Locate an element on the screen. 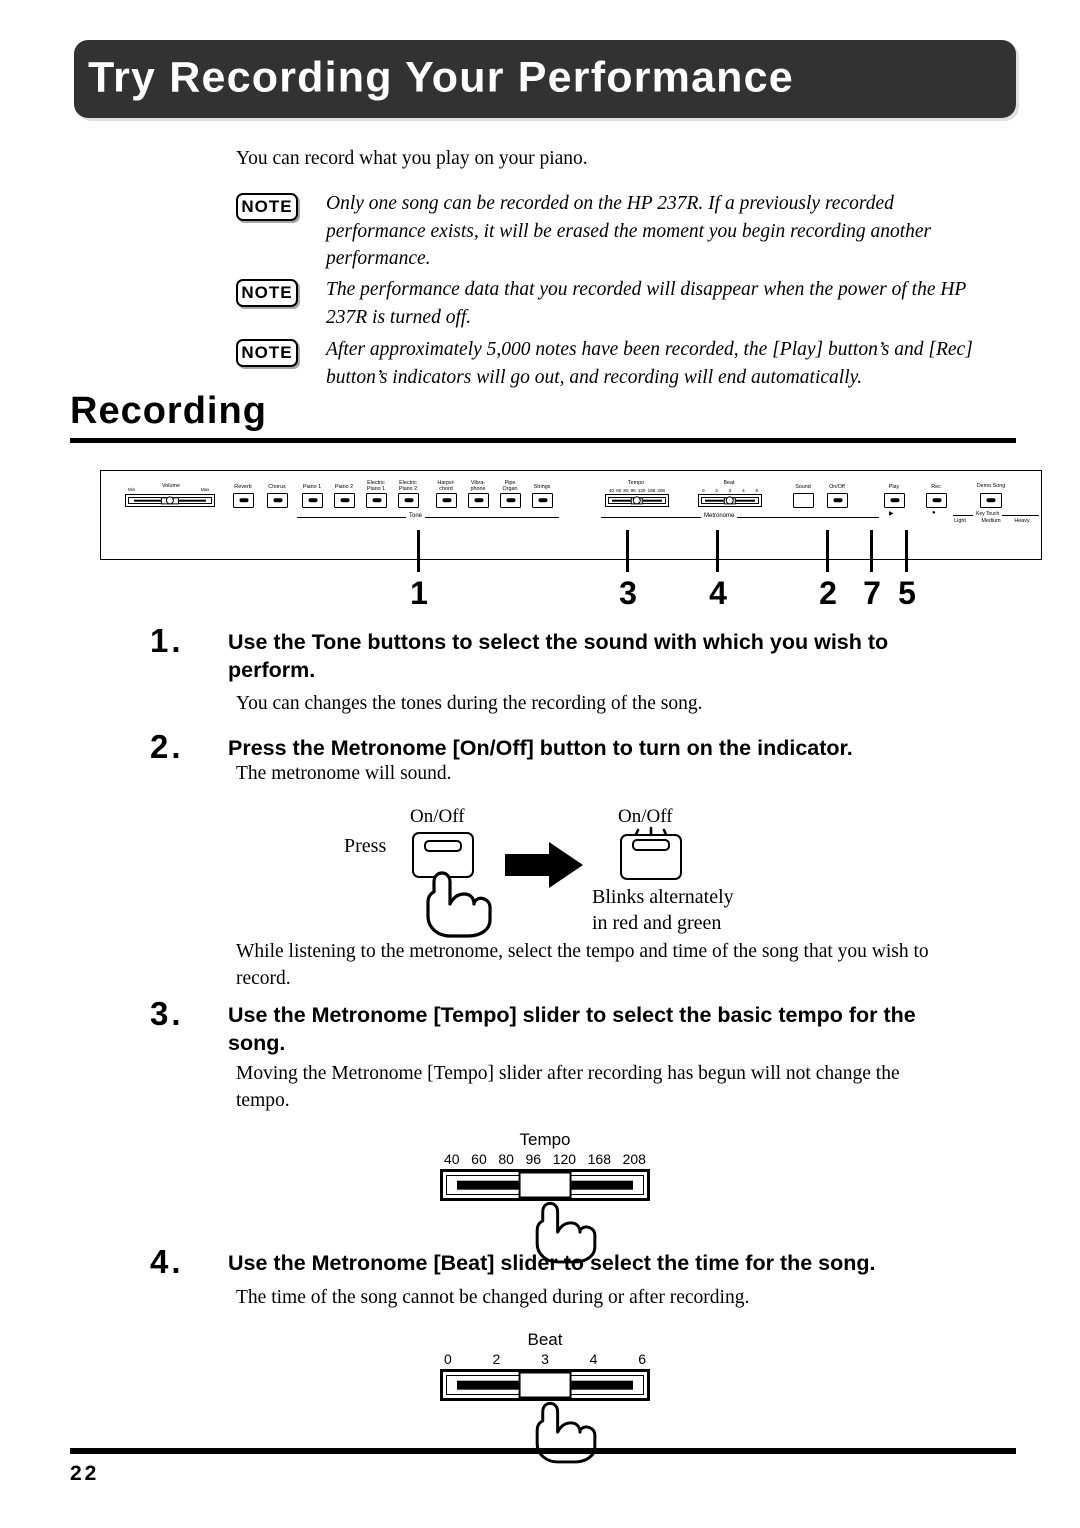 The height and width of the screenshot is (1528, 1080). chorus-button-label: Chorus is located at coordinates (277, 487).